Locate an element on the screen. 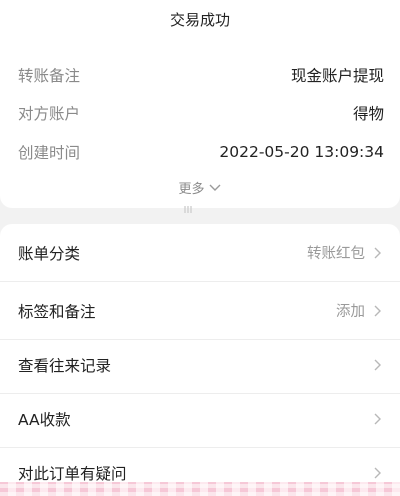 The image size is (400, 496). more-label: 更多 is located at coordinates (191, 189).